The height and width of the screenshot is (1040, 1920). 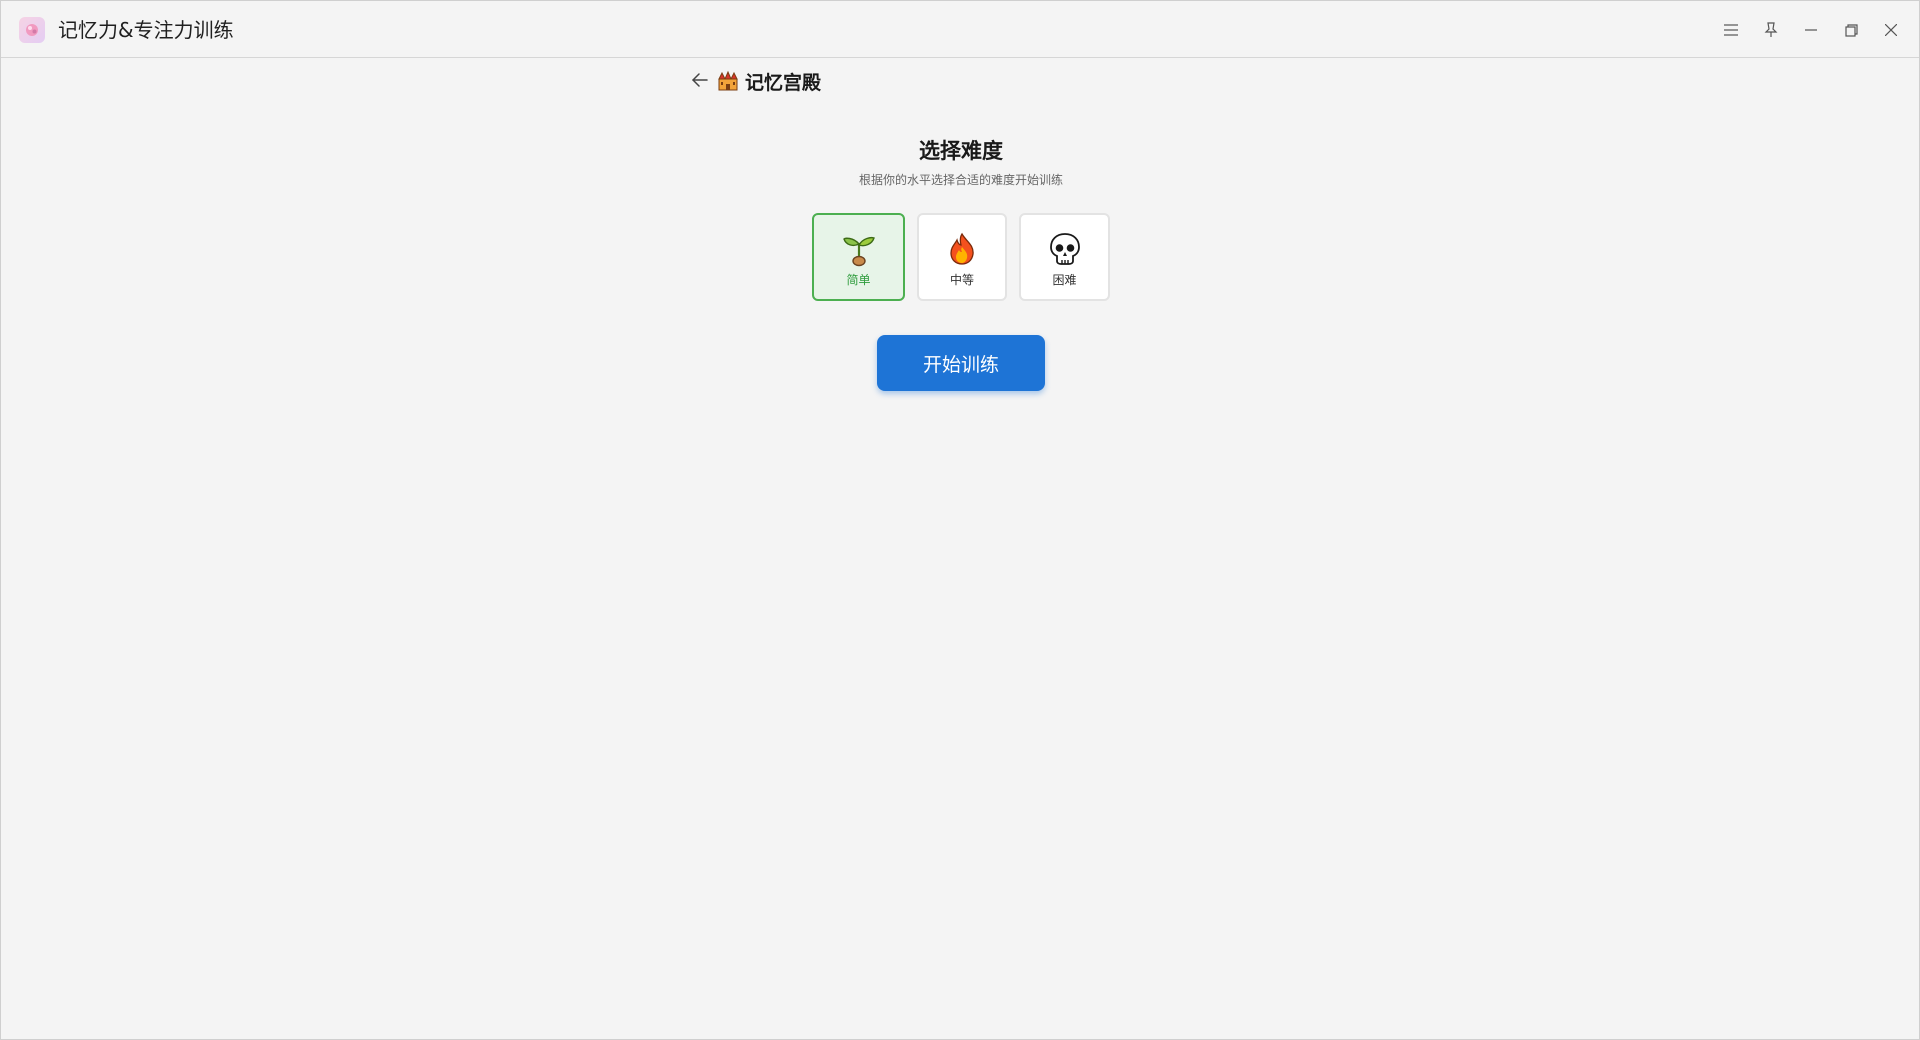 What do you see at coordinates (960, 180) in the screenshot?
I see `difficulty-subtitle: 根据你的水平选择合适的难度开始训练` at bounding box center [960, 180].